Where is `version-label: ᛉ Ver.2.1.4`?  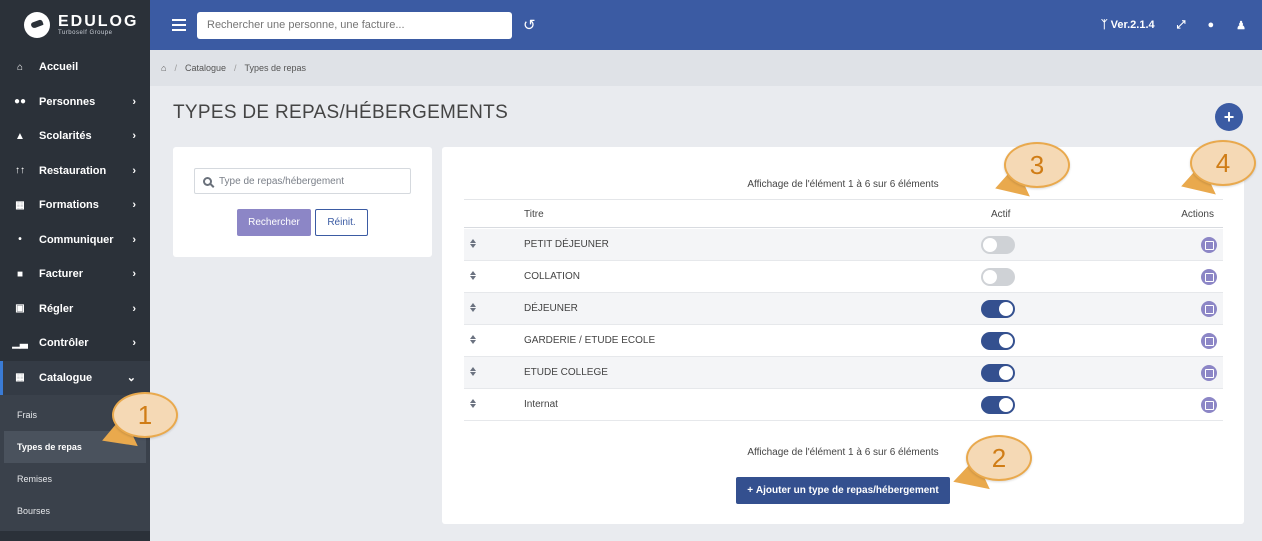 version-label: ᛉ Ver.2.1.4 is located at coordinates (1128, 25).